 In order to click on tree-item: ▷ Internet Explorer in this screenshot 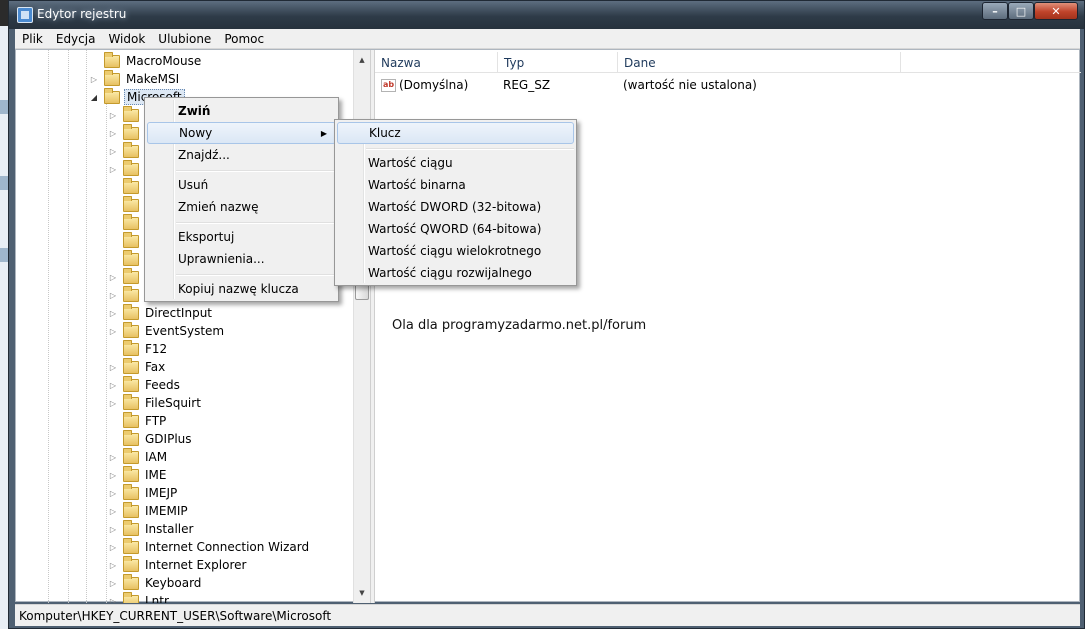, I will do `click(177, 564)`.